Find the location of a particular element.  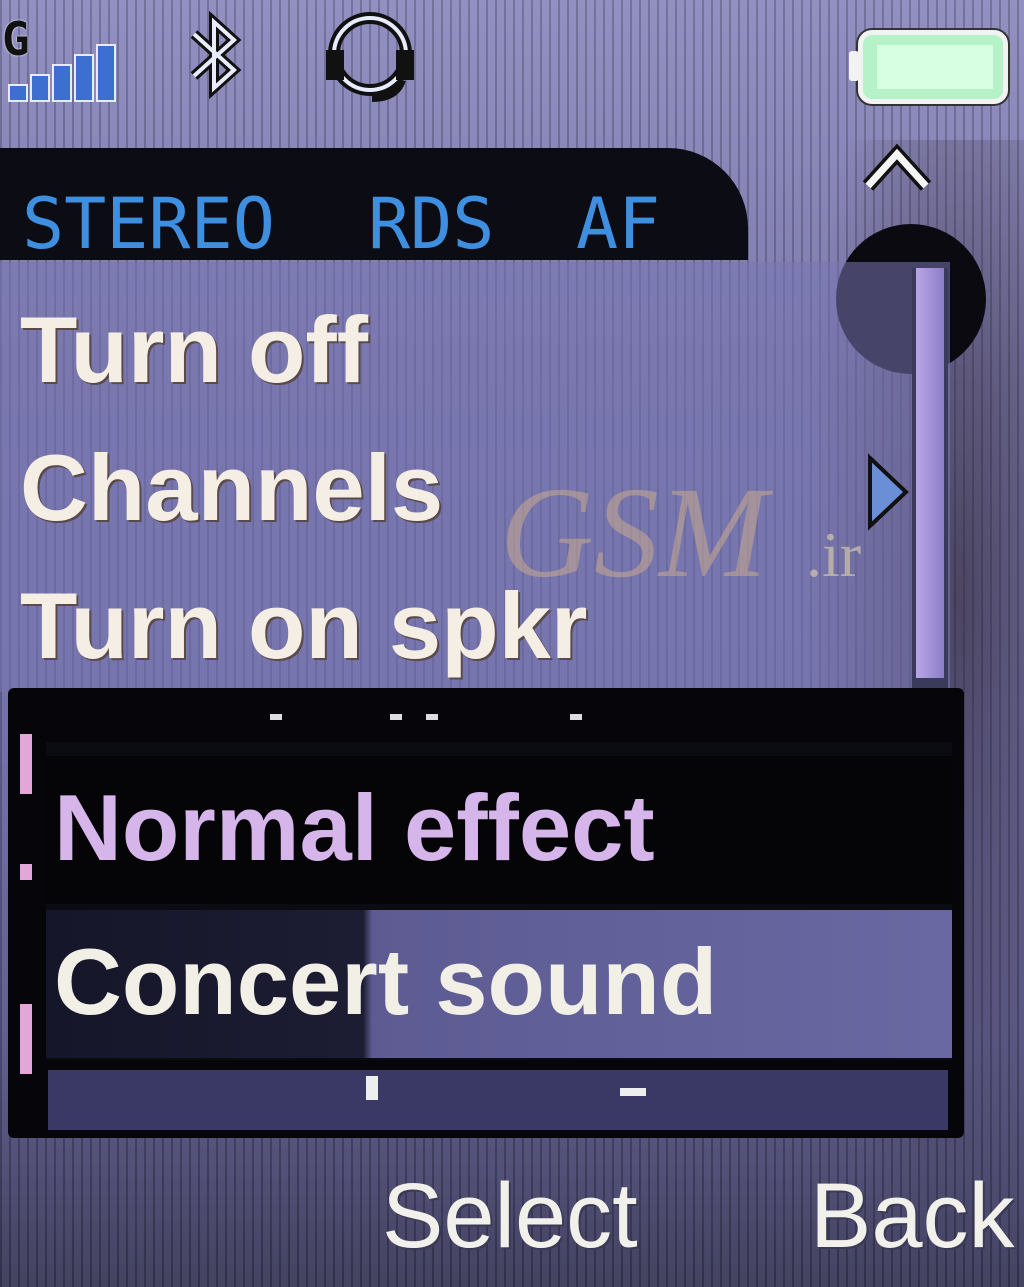

indicator-rds: RDS is located at coordinates (431, 224).